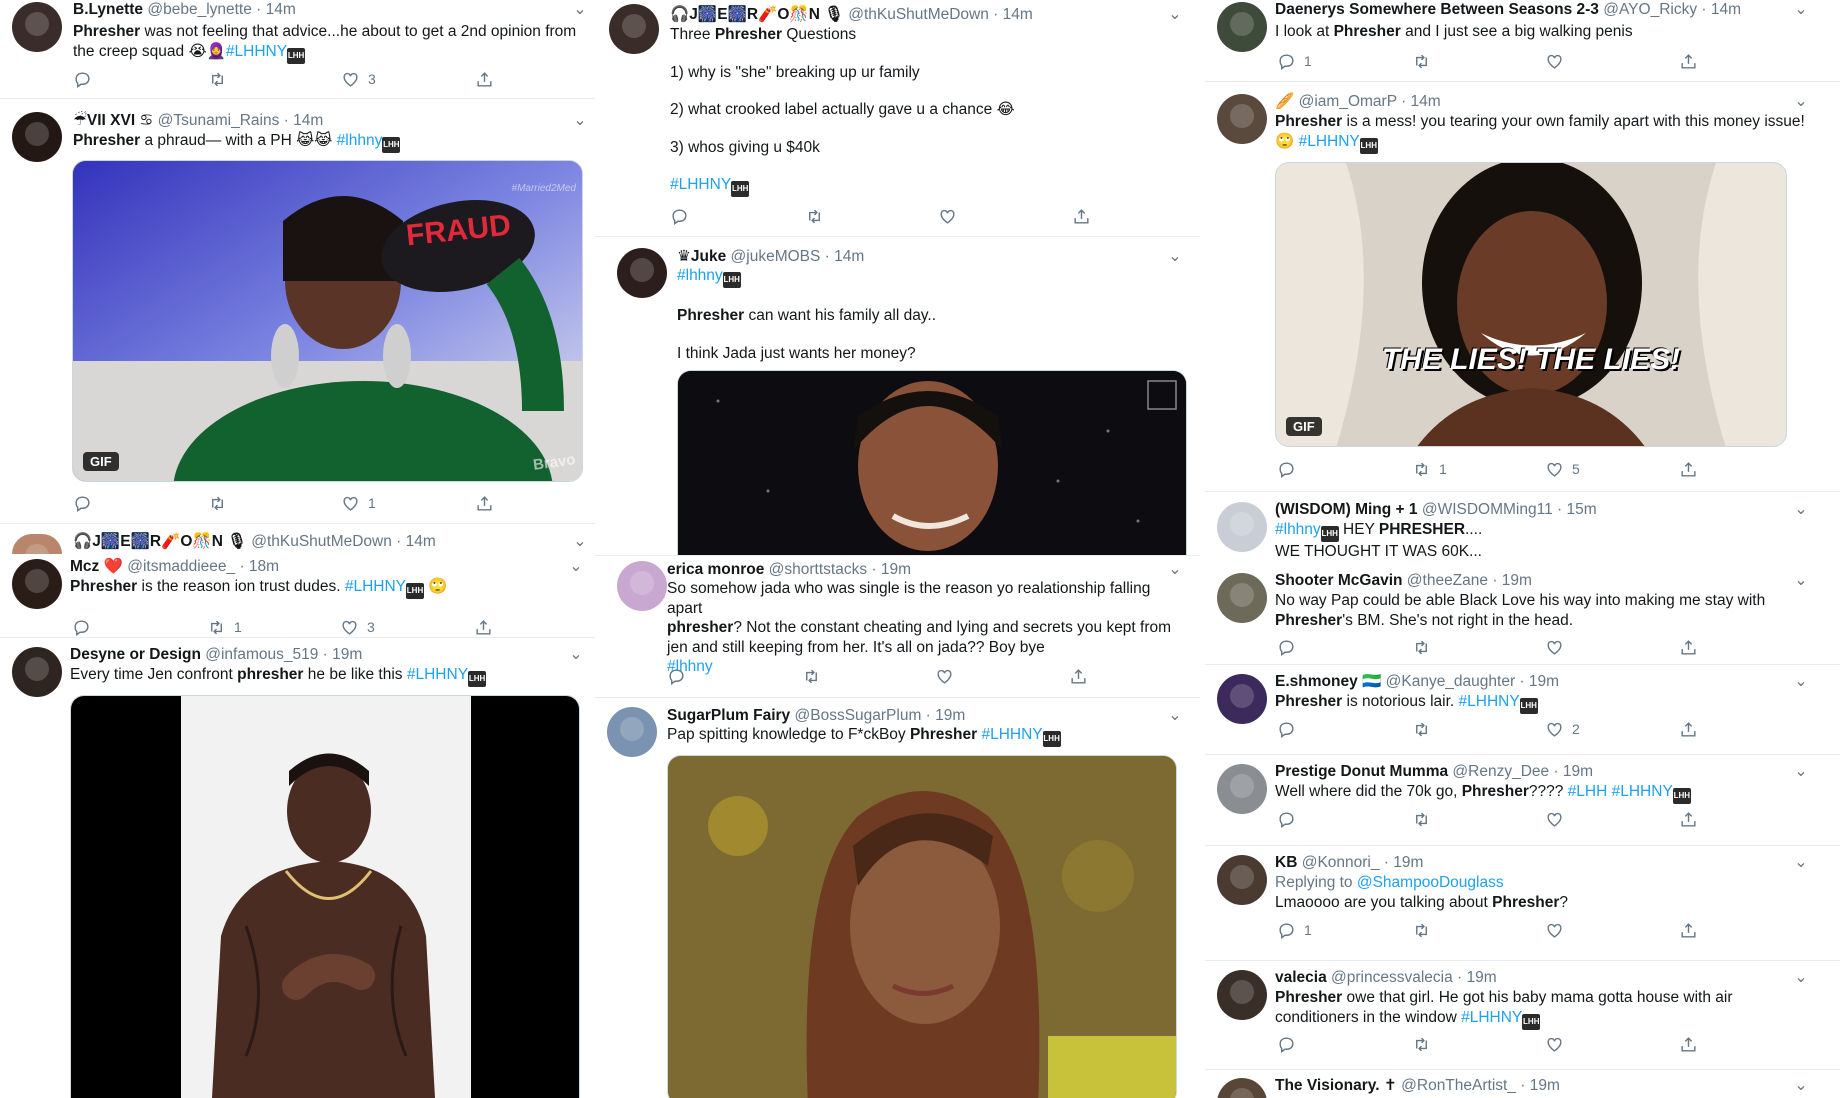  Describe the element at coordinates (1437, 9) in the screenshot. I see `display-name: Daenerys Somewhere Between Seasons 2-3` at that location.